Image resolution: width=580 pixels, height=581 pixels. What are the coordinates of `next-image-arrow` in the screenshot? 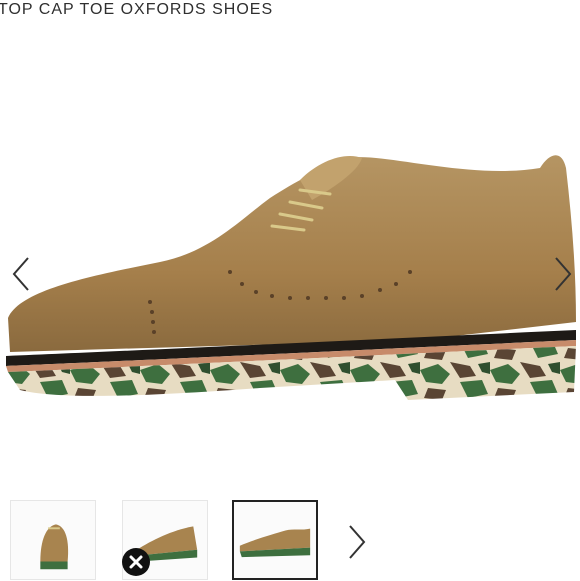 It's located at (563, 274).